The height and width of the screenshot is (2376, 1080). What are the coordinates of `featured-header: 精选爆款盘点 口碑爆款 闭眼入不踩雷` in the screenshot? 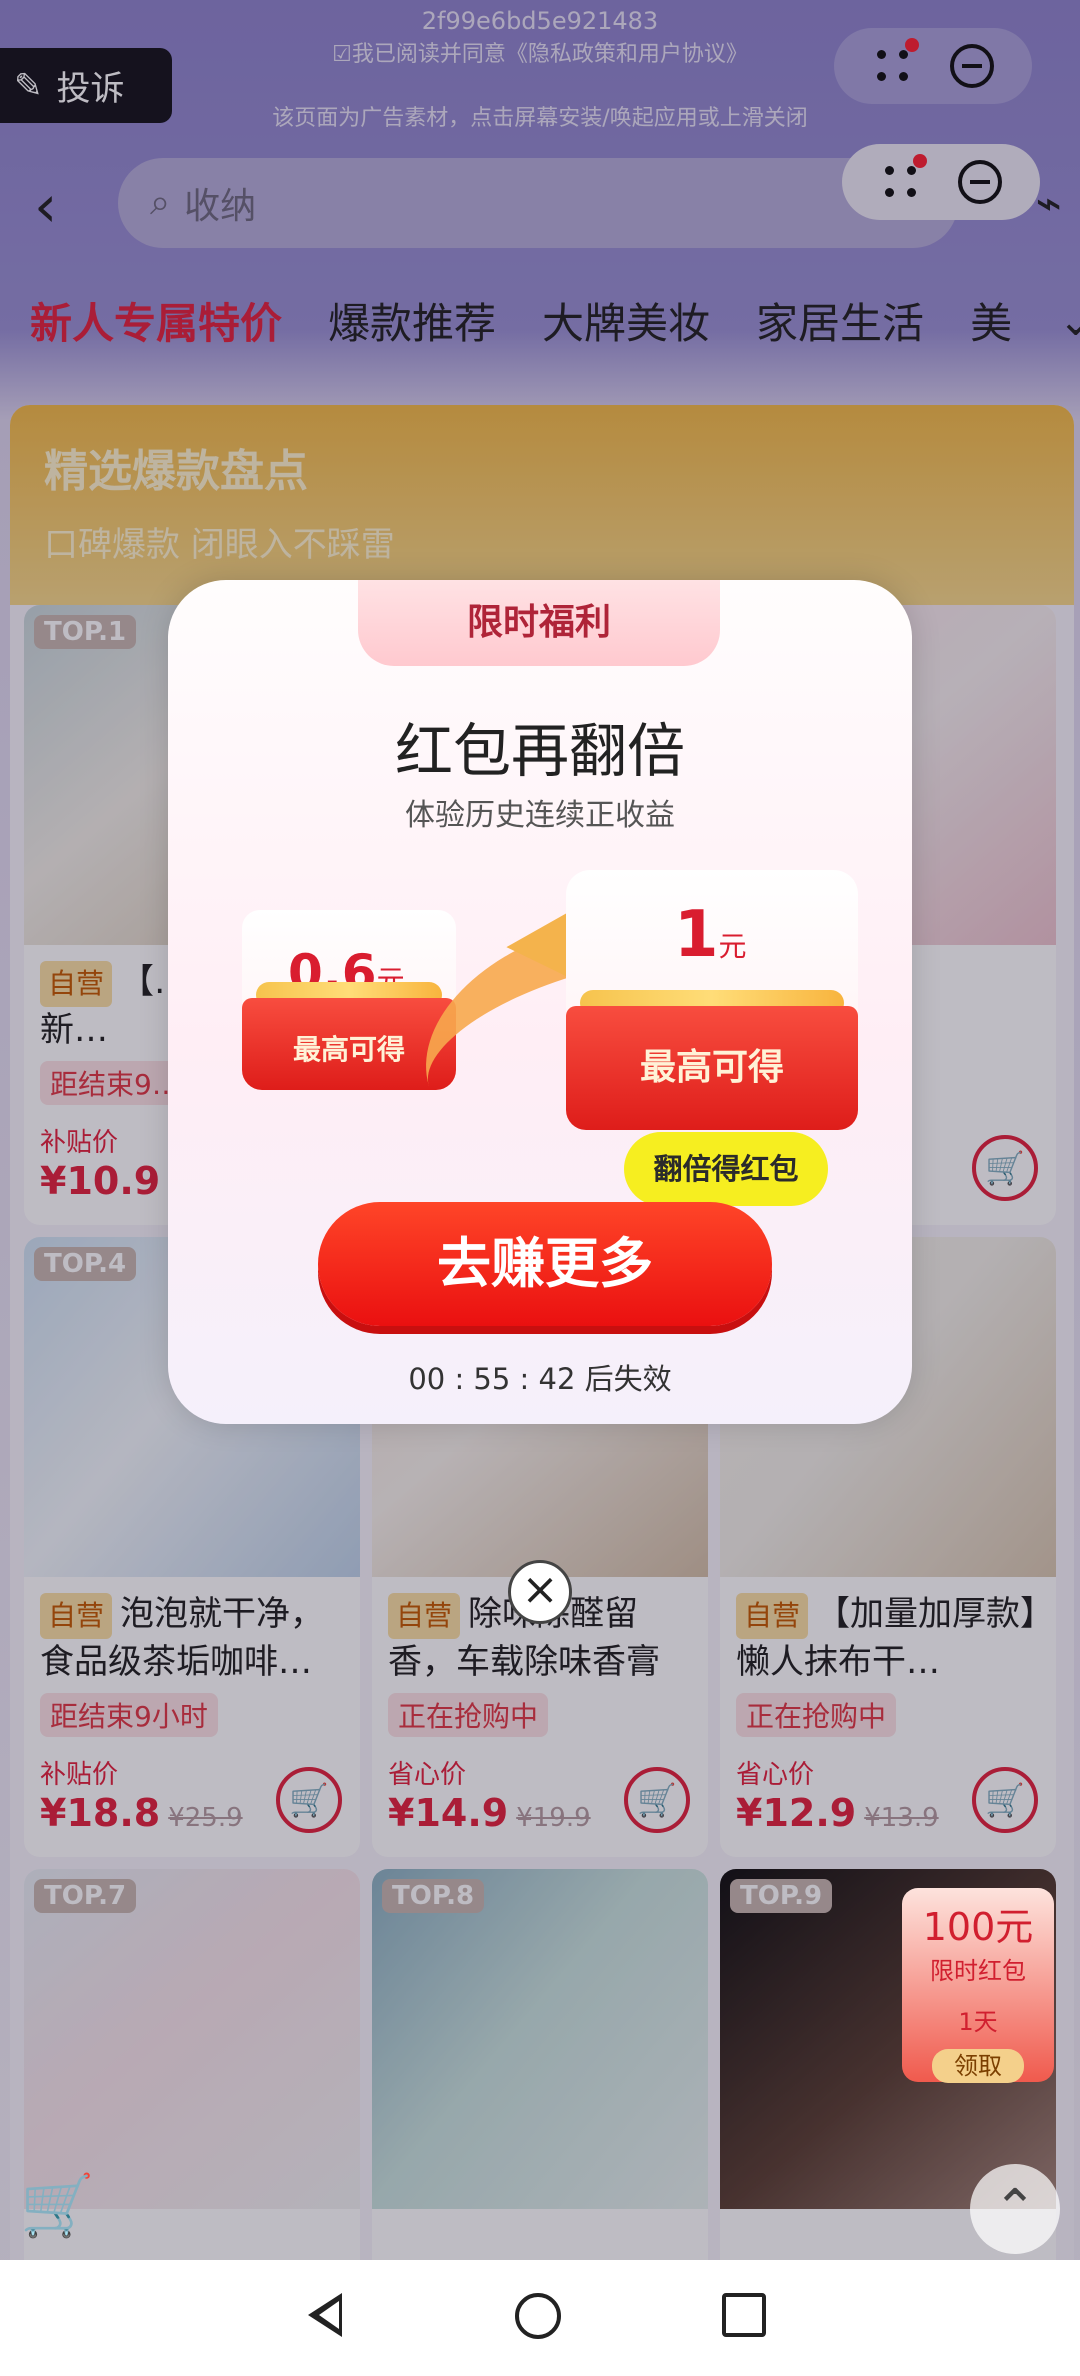 It's located at (542, 505).